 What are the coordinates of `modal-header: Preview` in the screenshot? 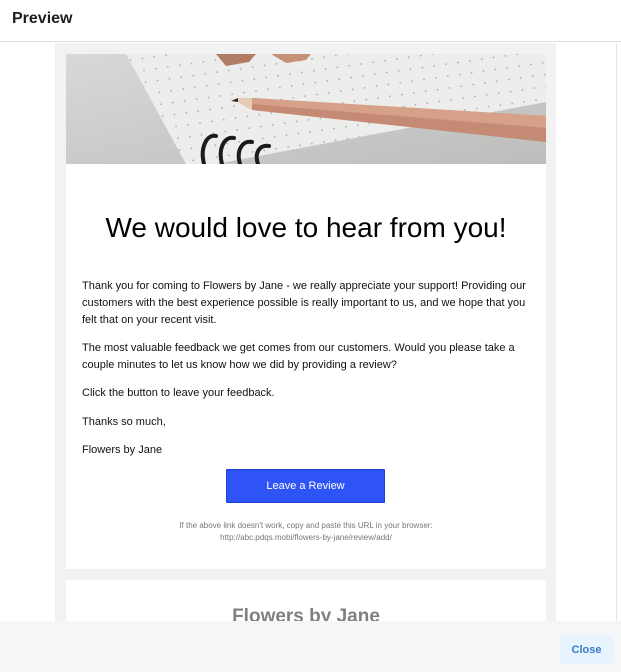 It's located at (310, 21).